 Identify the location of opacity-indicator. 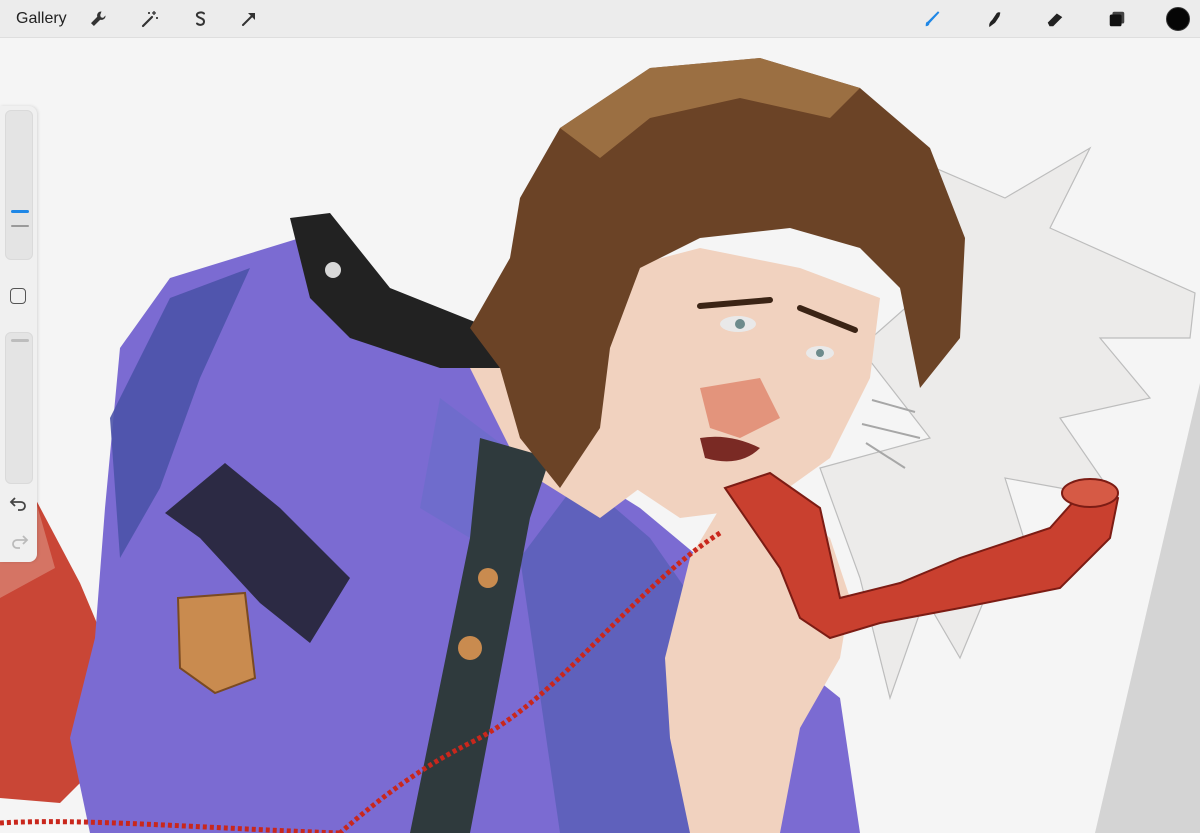
(20, 340).